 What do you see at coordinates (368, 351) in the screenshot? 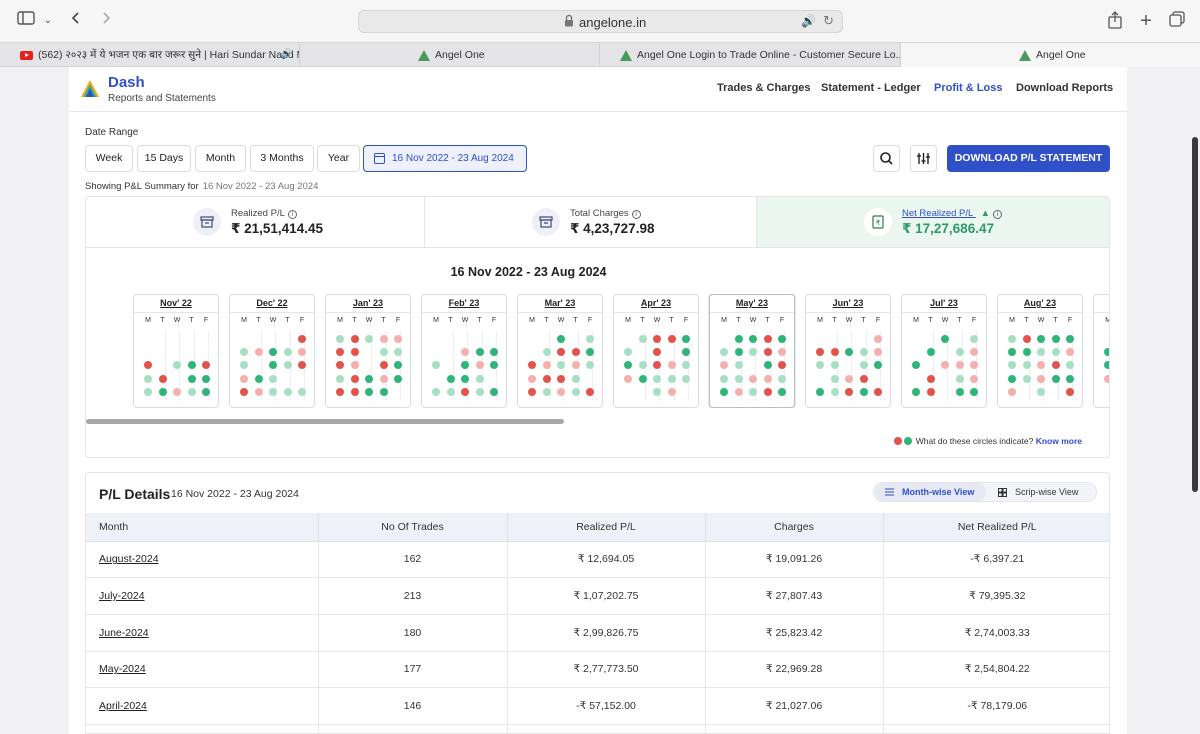
I see `calendar-month-card: Jan' 23 M T W T F` at bounding box center [368, 351].